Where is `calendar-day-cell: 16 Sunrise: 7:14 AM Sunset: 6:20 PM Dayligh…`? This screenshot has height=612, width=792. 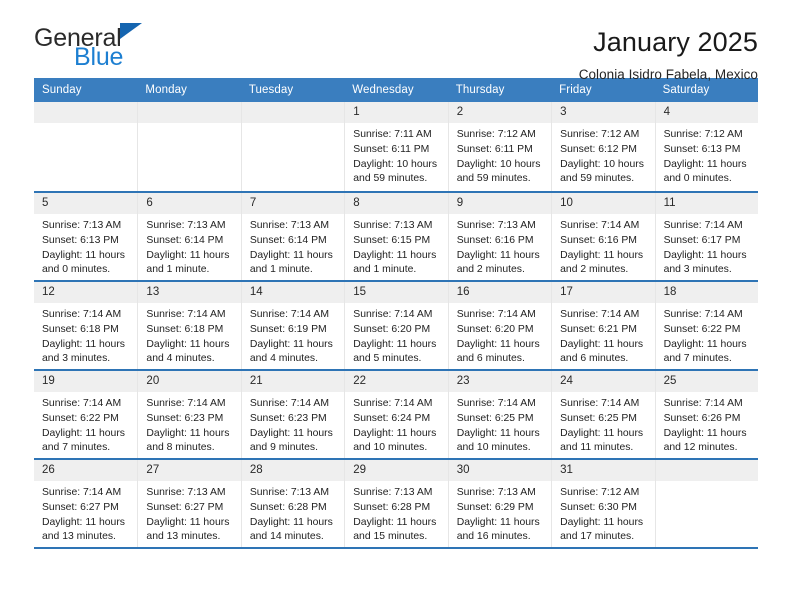 calendar-day-cell: 16 Sunrise: 7:14 AM Sunset: 6:20 PM Dayligh… is located at coordinates (499, 325).